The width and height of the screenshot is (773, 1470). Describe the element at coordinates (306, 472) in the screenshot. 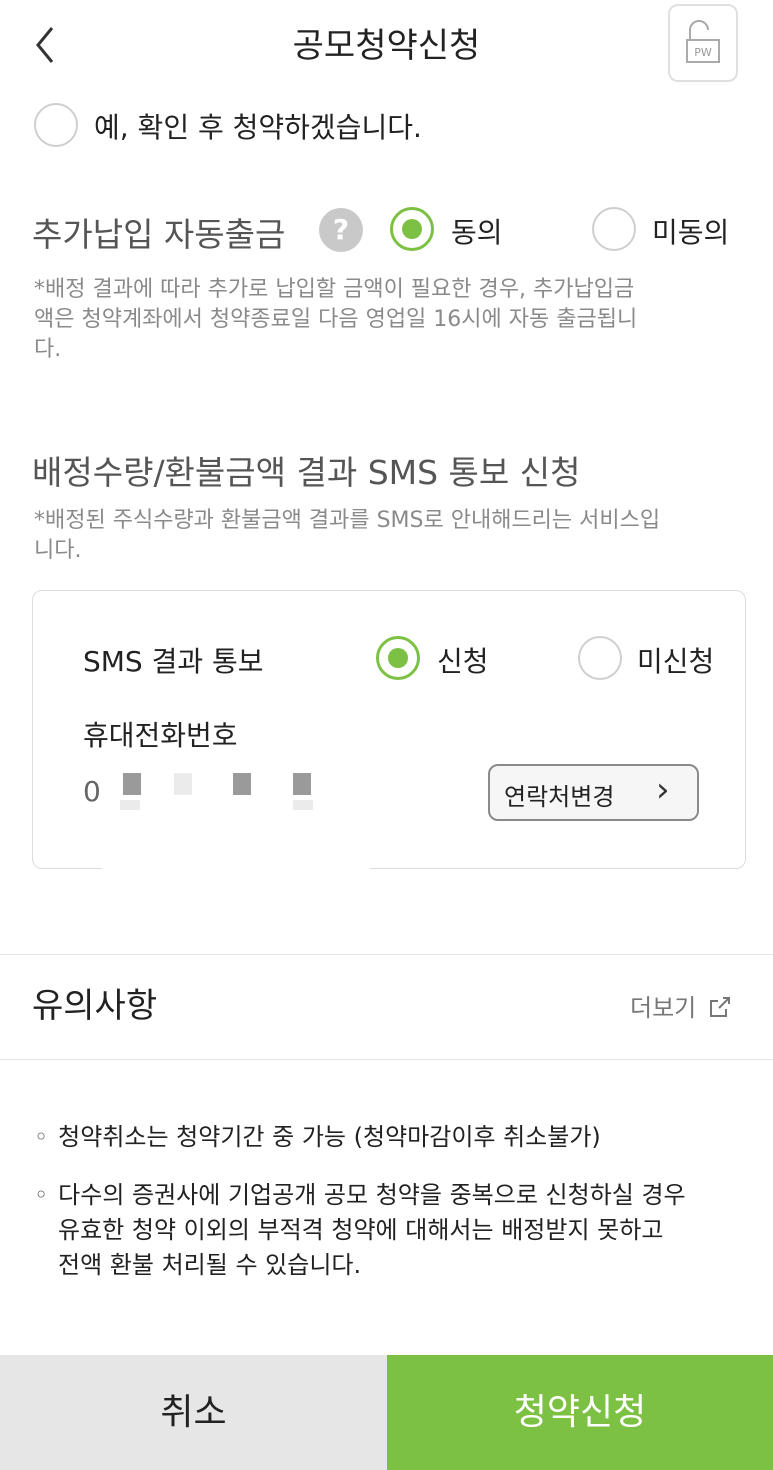

I see `sms-section-title: 배정수량/환불금액 결과 SMS 통보 신청` at that location.